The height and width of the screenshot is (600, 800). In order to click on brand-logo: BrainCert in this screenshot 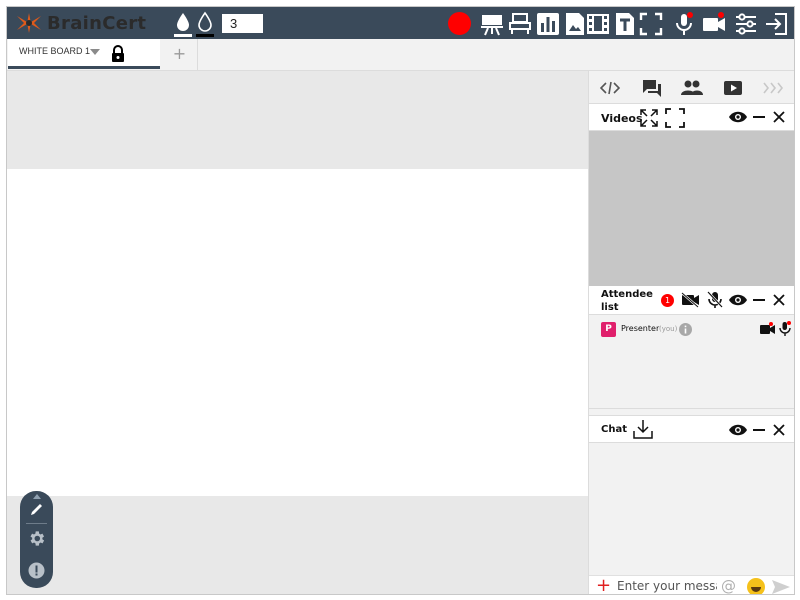, I will do `click(79, 23)`.